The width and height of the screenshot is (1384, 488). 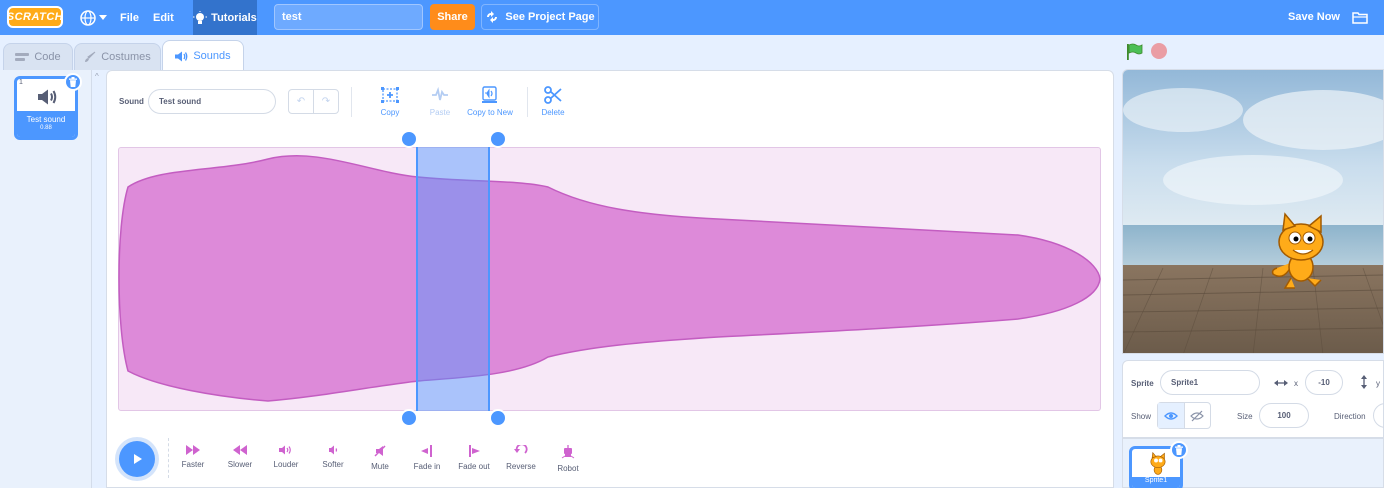 What do you see at coordinates (440, 101) in the screenshot?
I see `paste-button: Paste` at bounding box center [440, 101].